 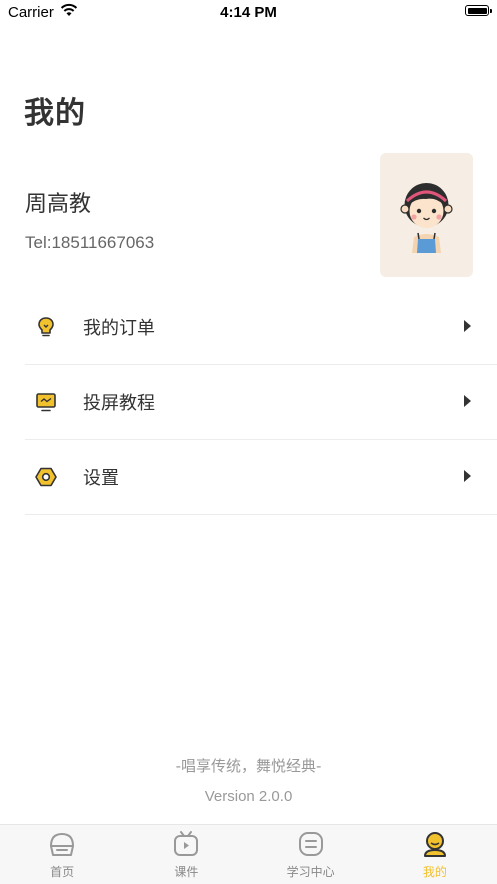 I want to click on status-time: 4:14 PM, so click(x=248, y=12).